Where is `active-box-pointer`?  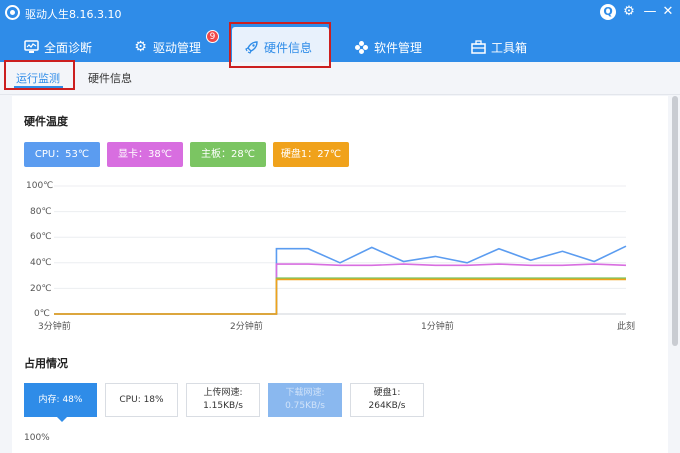
active-box-pointer is located at coordinates (62, 419).